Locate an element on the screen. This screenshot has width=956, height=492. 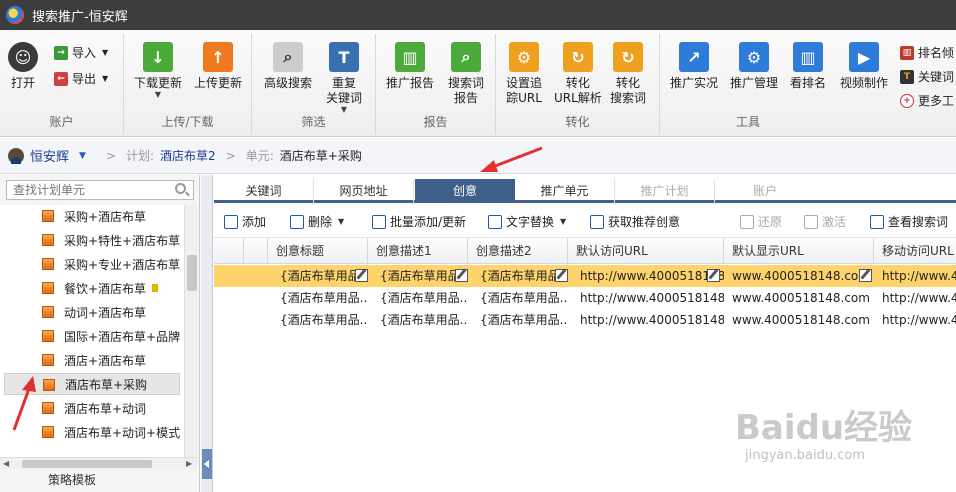
watermark-brand: Baidu经验 is located at coordinates (824, 428).